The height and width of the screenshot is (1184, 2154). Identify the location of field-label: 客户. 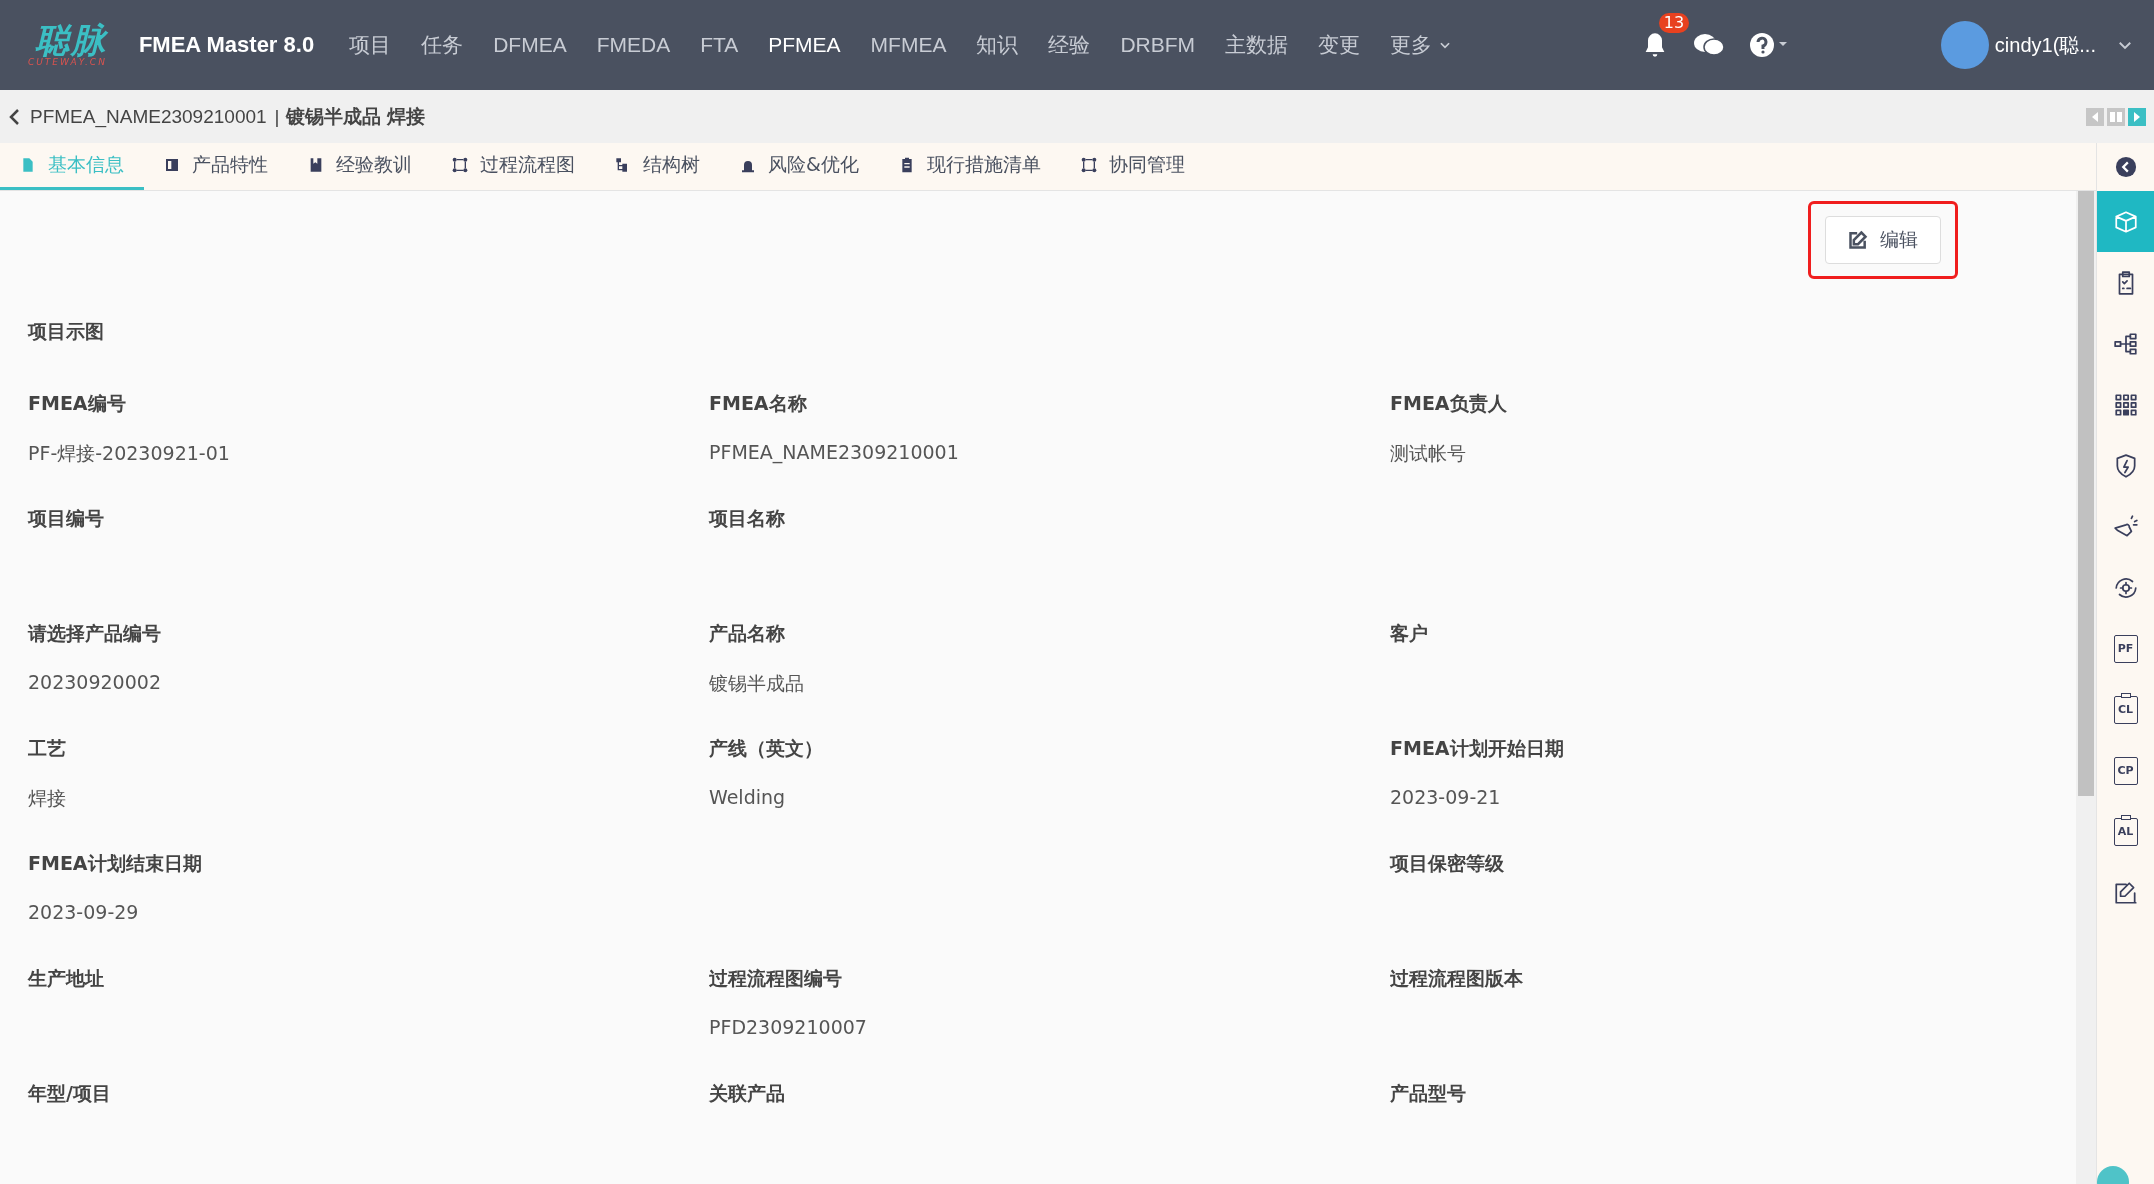
(1409, 633).